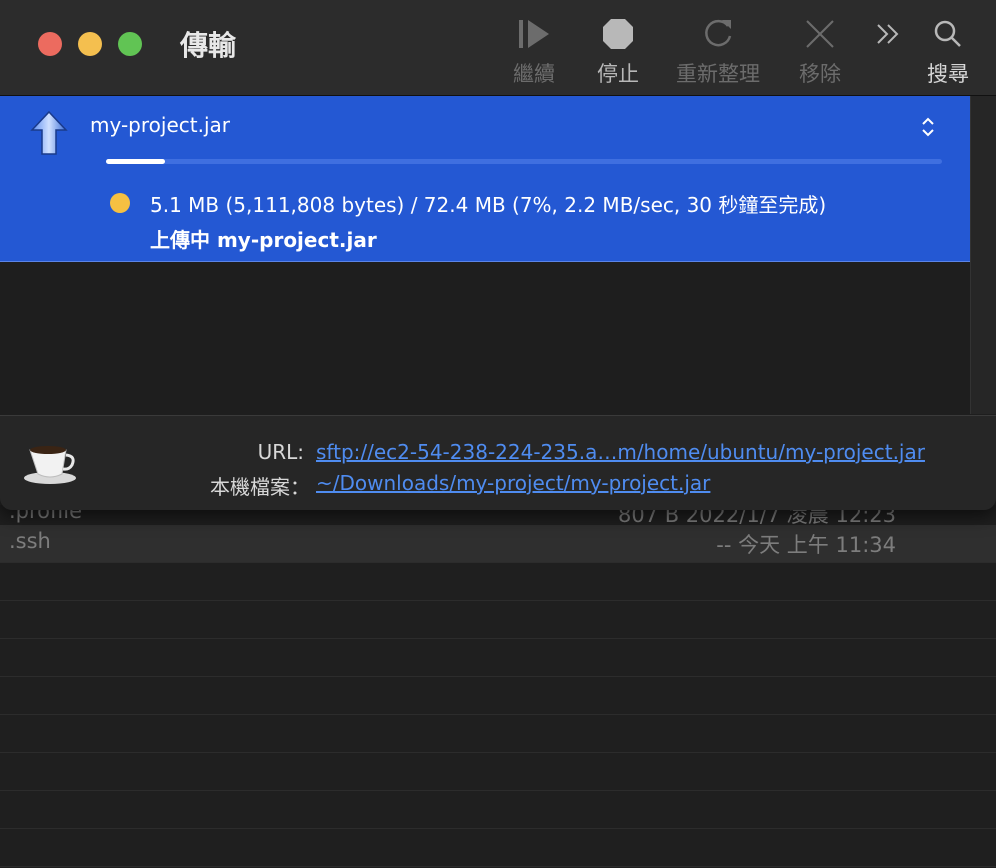  I want to click on minimize-button, so click(90, 44).